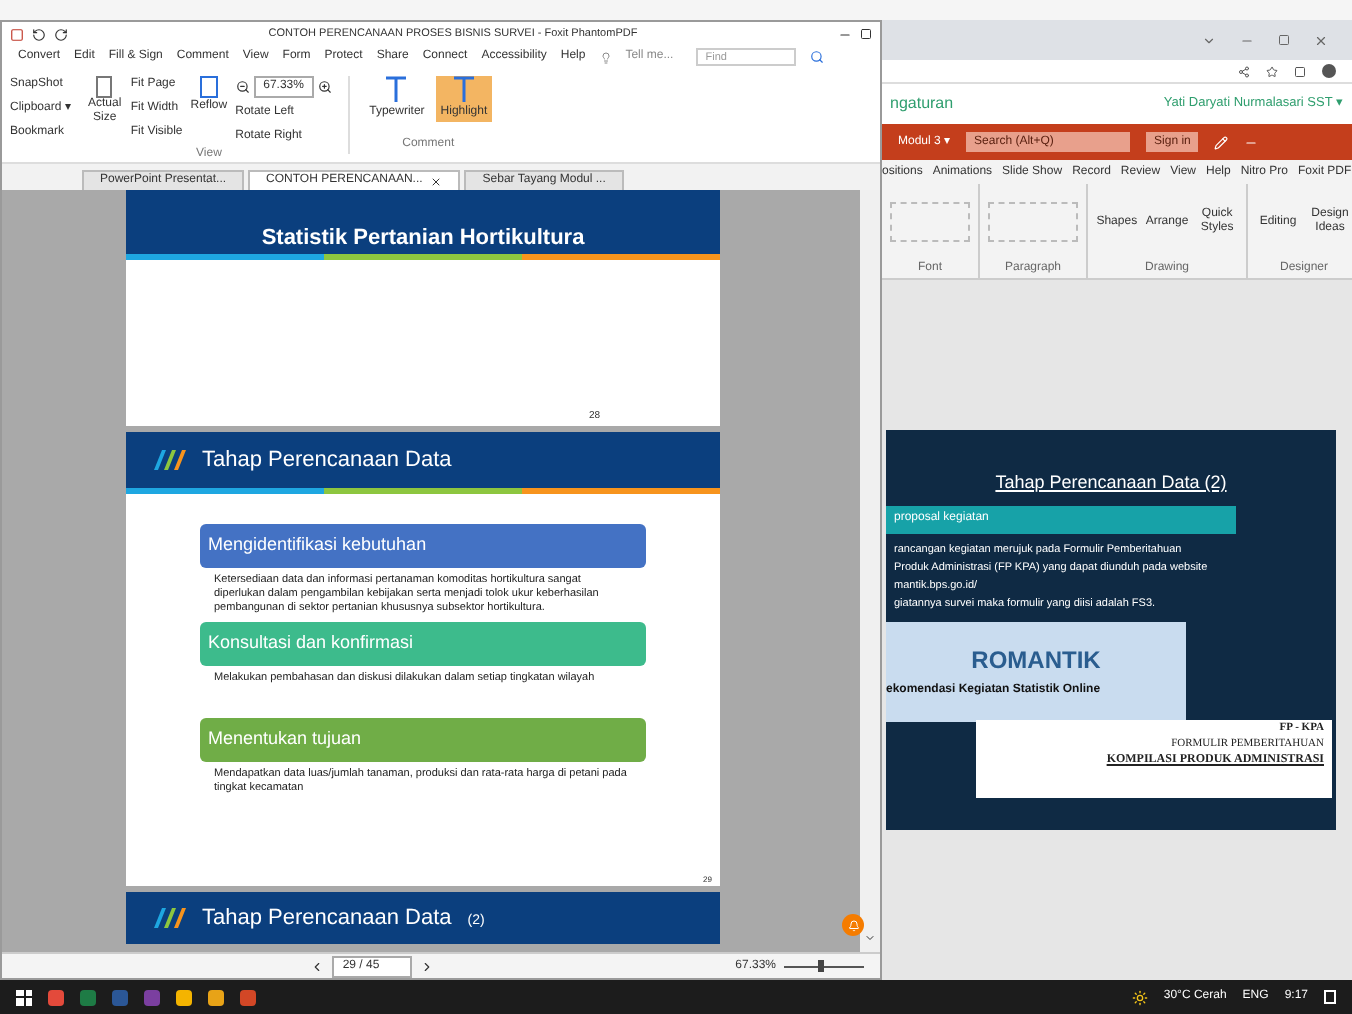  I want to click on page-icon, so click(104, 87).